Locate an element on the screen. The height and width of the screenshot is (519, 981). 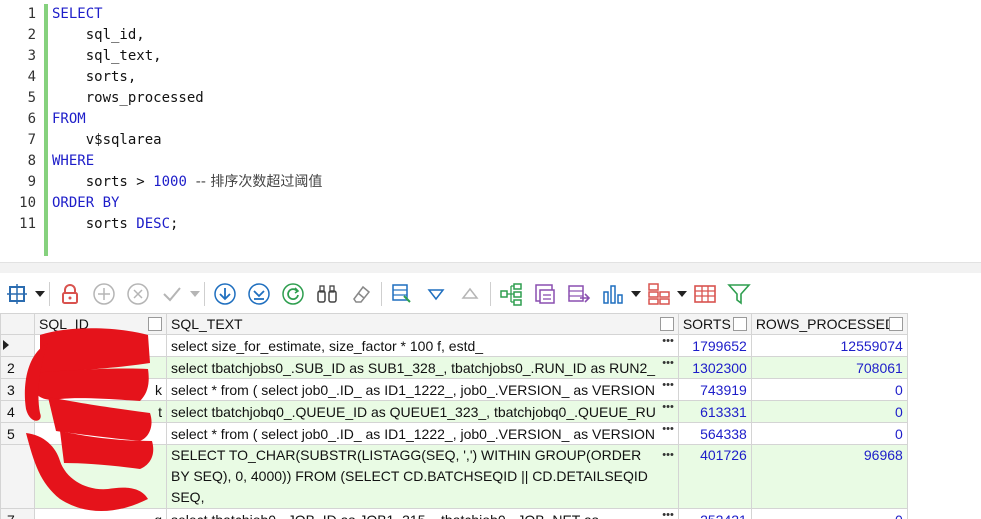
sorts-cell: 401726 is located at coordinates (714, 476).